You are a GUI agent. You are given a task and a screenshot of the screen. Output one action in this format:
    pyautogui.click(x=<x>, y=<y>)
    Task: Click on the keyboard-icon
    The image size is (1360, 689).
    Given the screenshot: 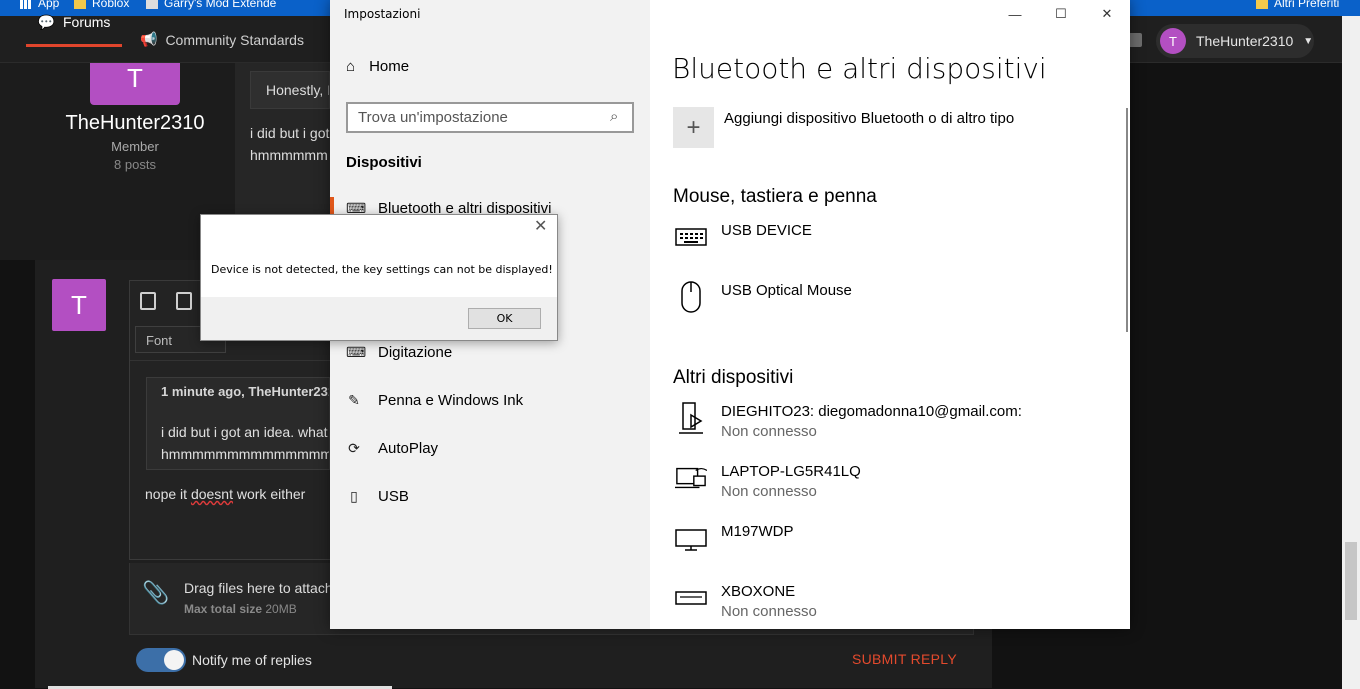 What is the action you would take?
    pyautogui.click(x=691, y=237)
    